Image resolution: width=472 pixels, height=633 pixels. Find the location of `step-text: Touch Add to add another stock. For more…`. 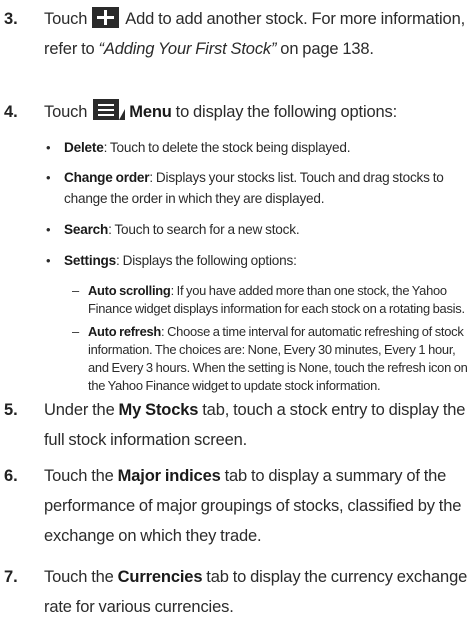

step-text: Touch Add to add another stock. For more… is located at coordinates (256, 34).